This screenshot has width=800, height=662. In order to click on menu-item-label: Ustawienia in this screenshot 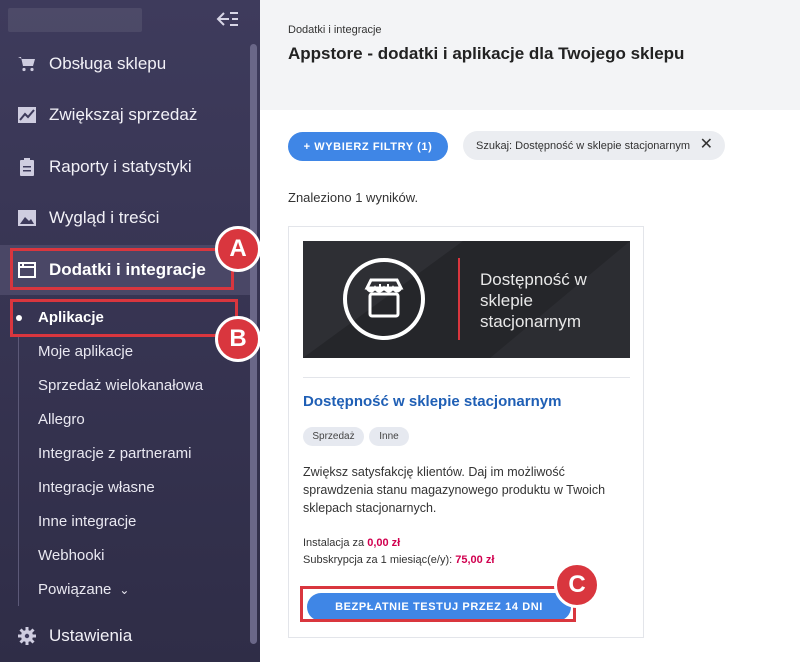, I will do `click(91, 635)`.